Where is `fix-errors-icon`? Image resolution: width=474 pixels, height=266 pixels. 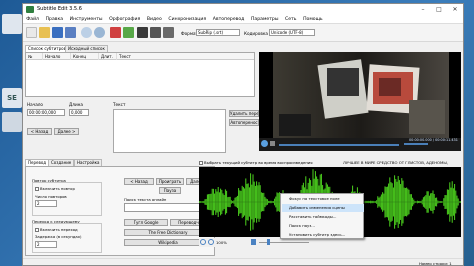
fix-errors-icon is located at coordinates (115, 32).